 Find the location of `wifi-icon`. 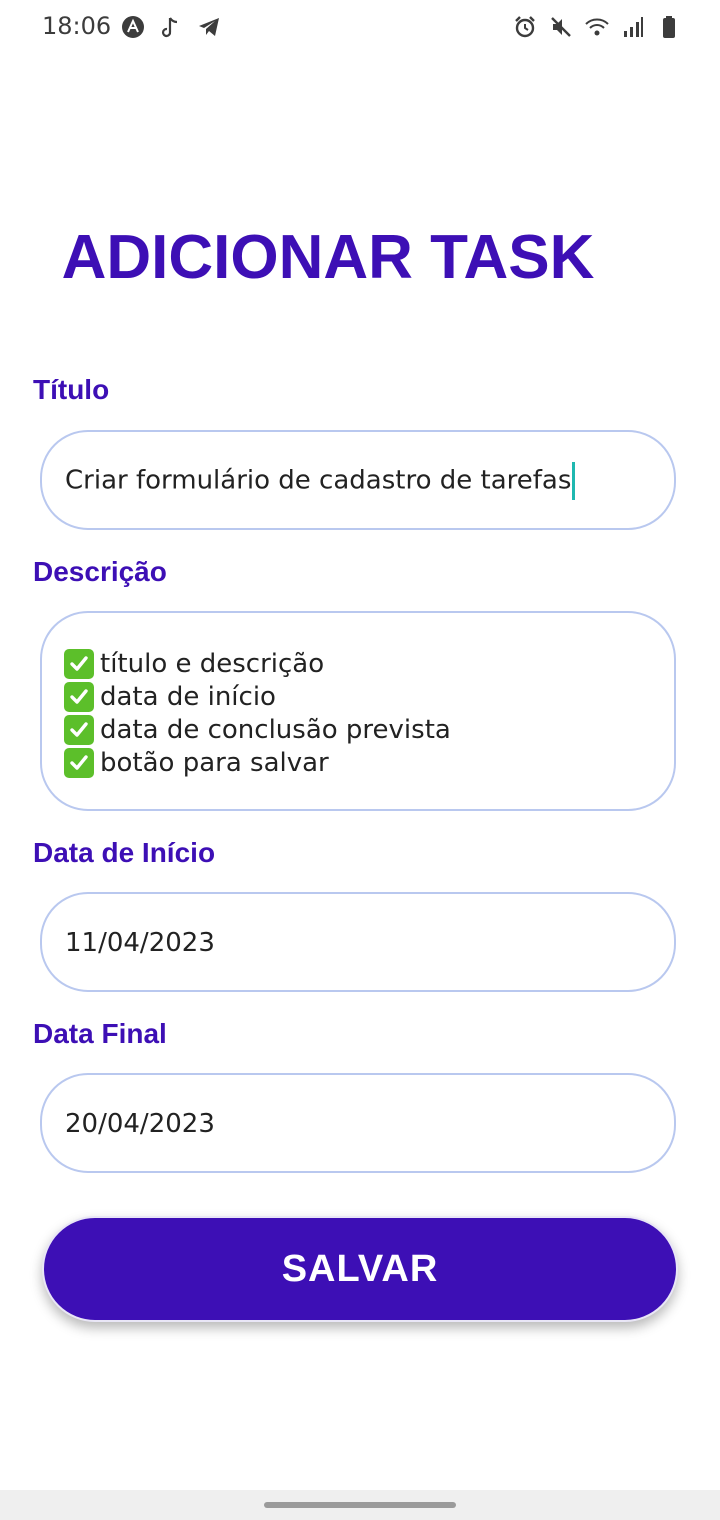

wifi-icon is located at coordinates (597, 27).